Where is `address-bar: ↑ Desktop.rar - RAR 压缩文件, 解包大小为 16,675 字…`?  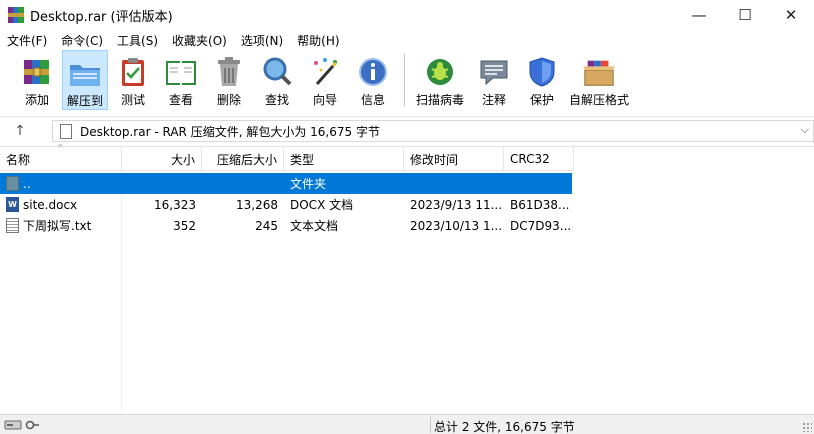 address-bar: ↑ Desktop.rar - RAR 压缩文件, 解包大小为 16,675 字… is located at coordinates (407, 130).